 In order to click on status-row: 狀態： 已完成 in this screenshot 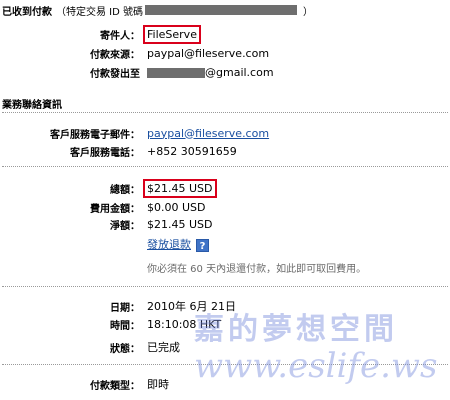, I will do `click(225, 347)`.